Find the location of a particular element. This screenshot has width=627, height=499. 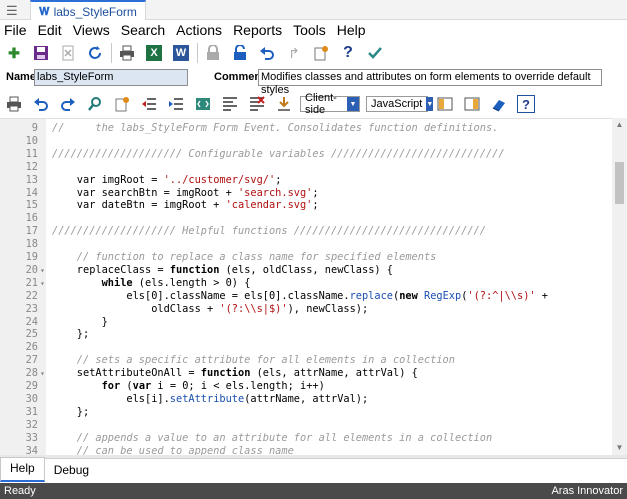

title-bar: ☰ 𝐖 labs_StyleForm is located at coordinates (313, 10).